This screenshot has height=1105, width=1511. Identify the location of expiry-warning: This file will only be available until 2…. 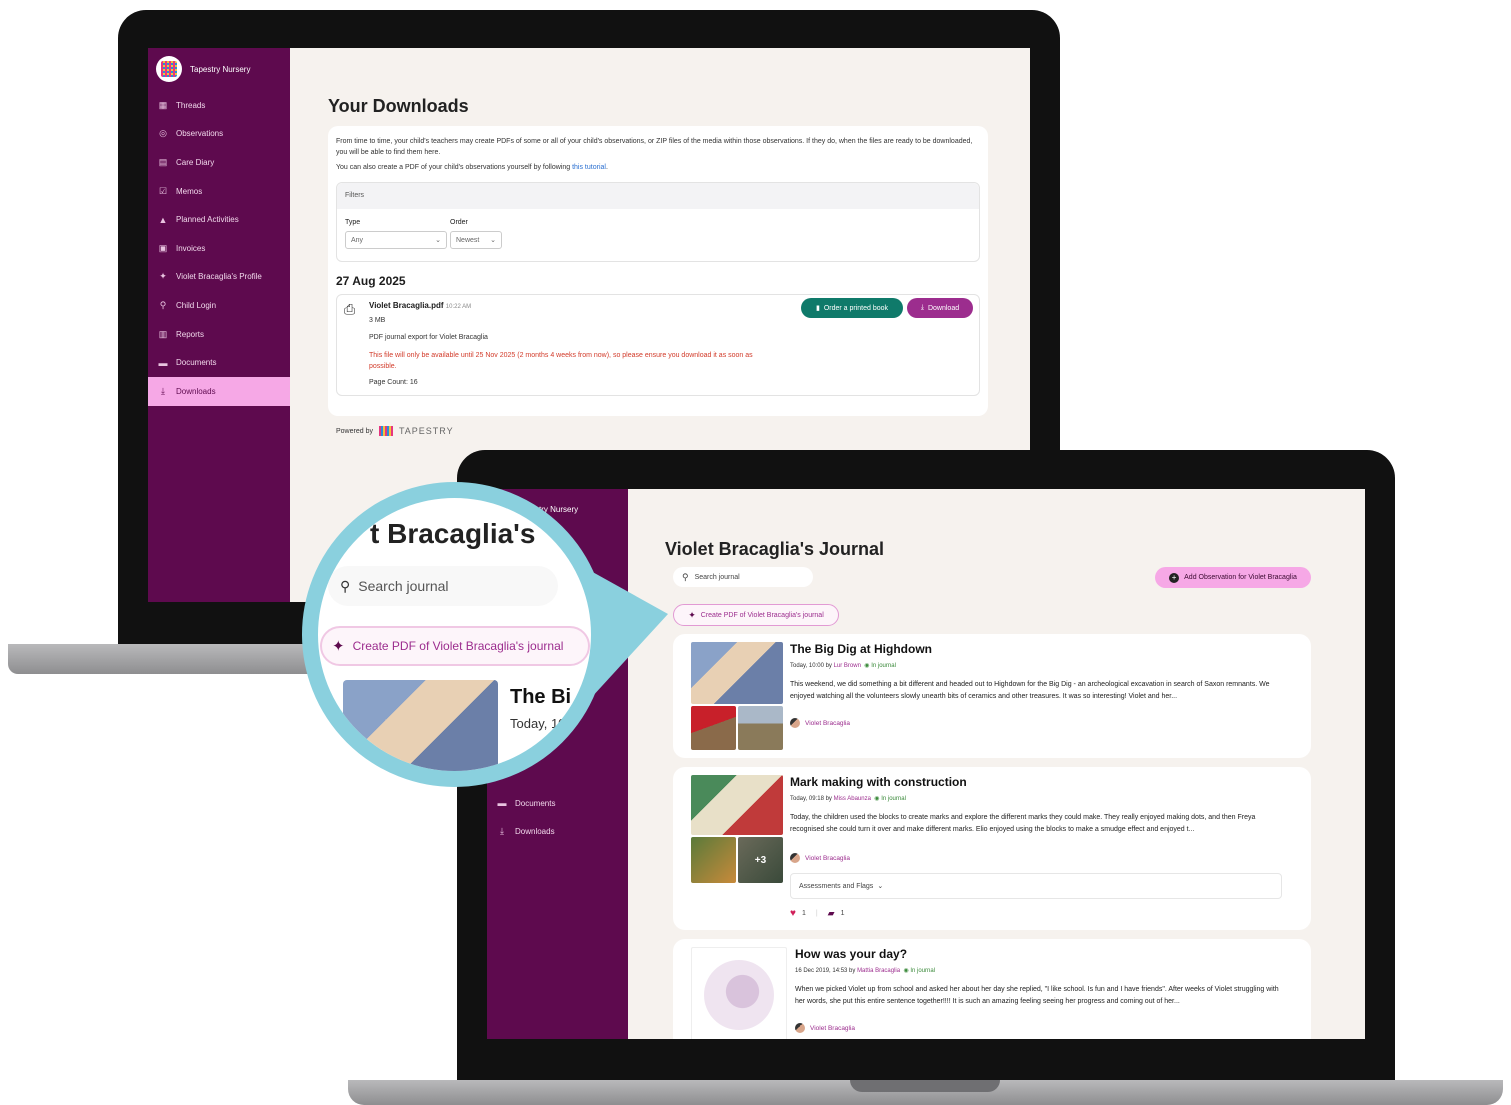
(561, 361).